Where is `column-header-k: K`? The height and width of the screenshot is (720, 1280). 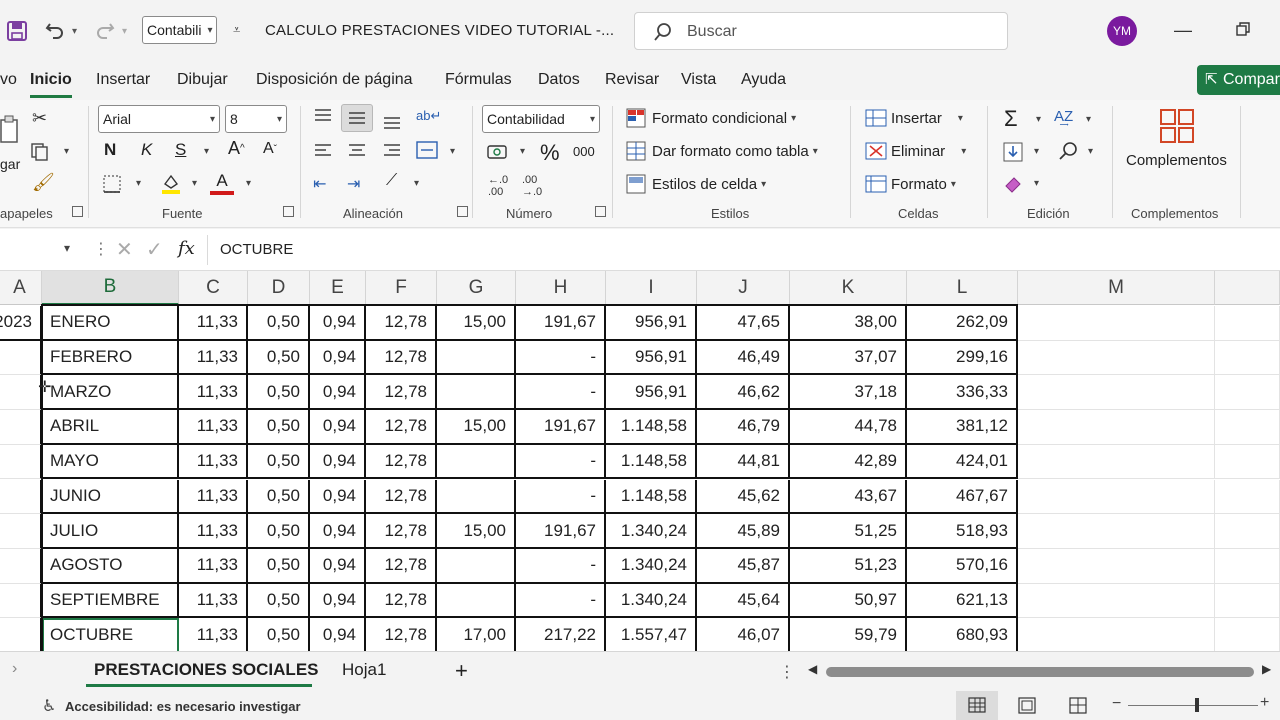
column-header-k: K is located at coordinates (848, 288).